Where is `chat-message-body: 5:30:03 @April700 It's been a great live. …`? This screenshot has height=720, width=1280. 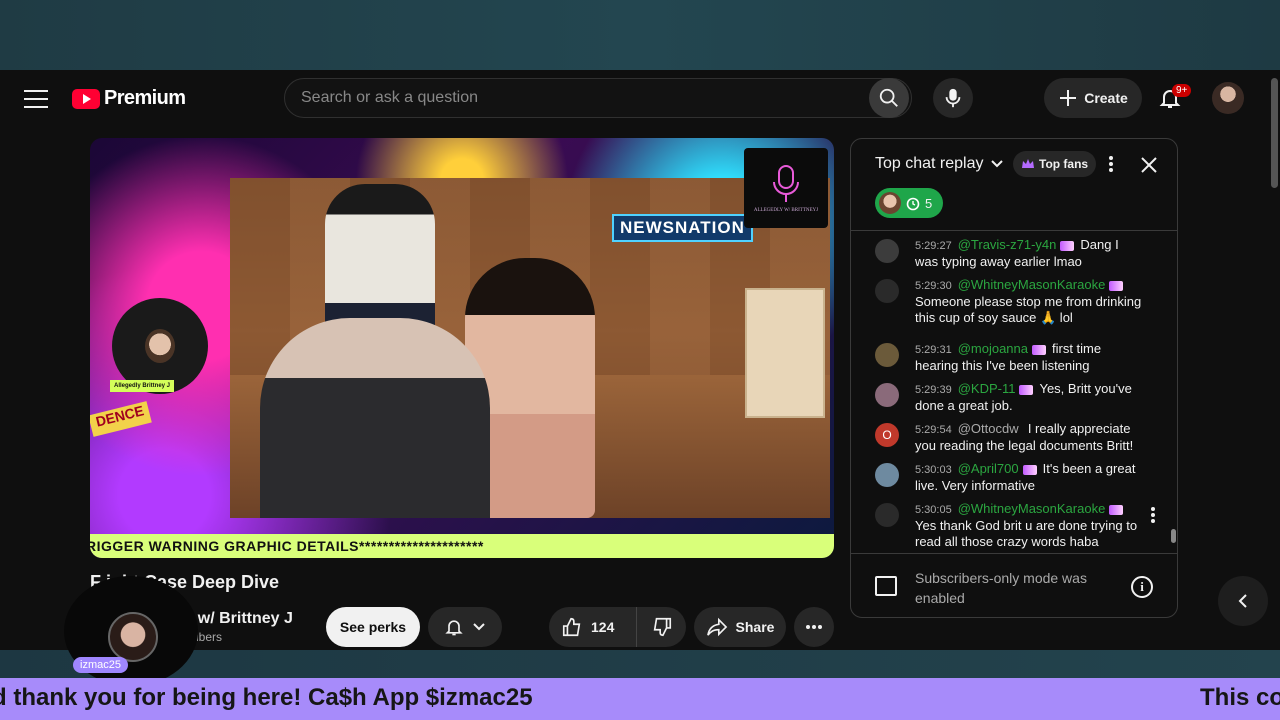
chat-message-body: 5:30:03 @April700 It's been a great live. … is located at coordinates (1030, 477).